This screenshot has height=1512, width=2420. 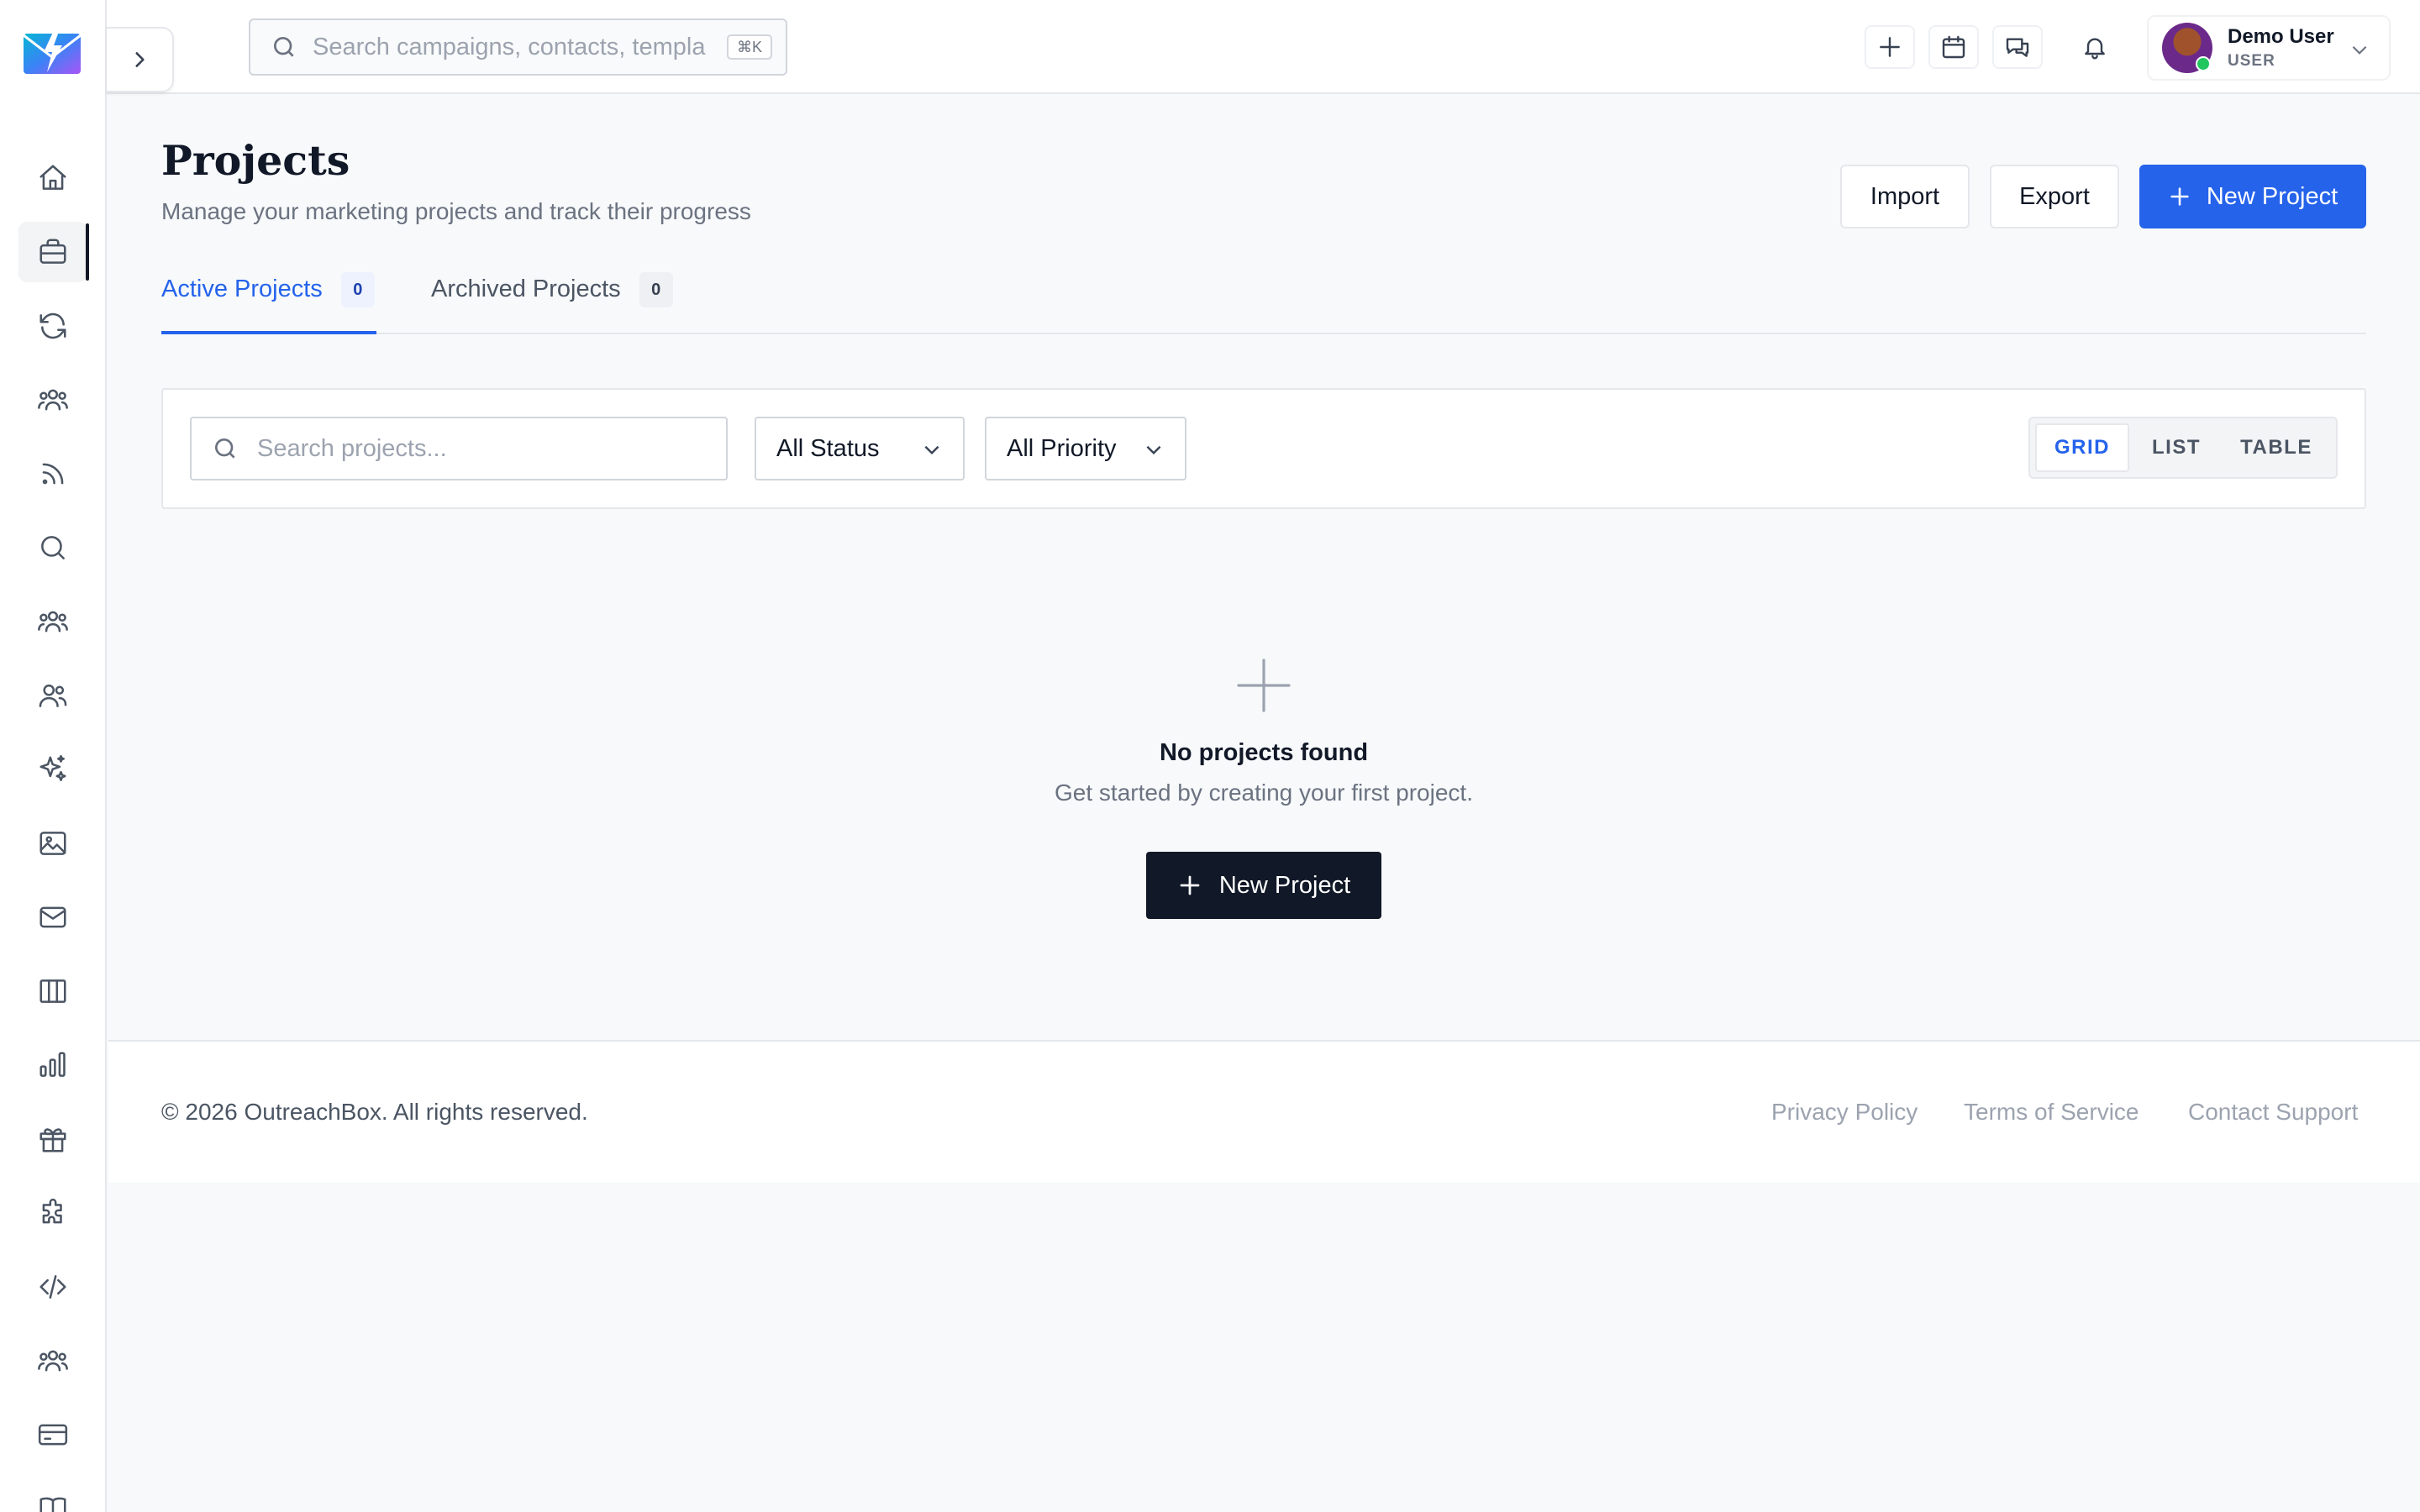 I want to click on sidebar-item-boards, so click(x=52, y=991).